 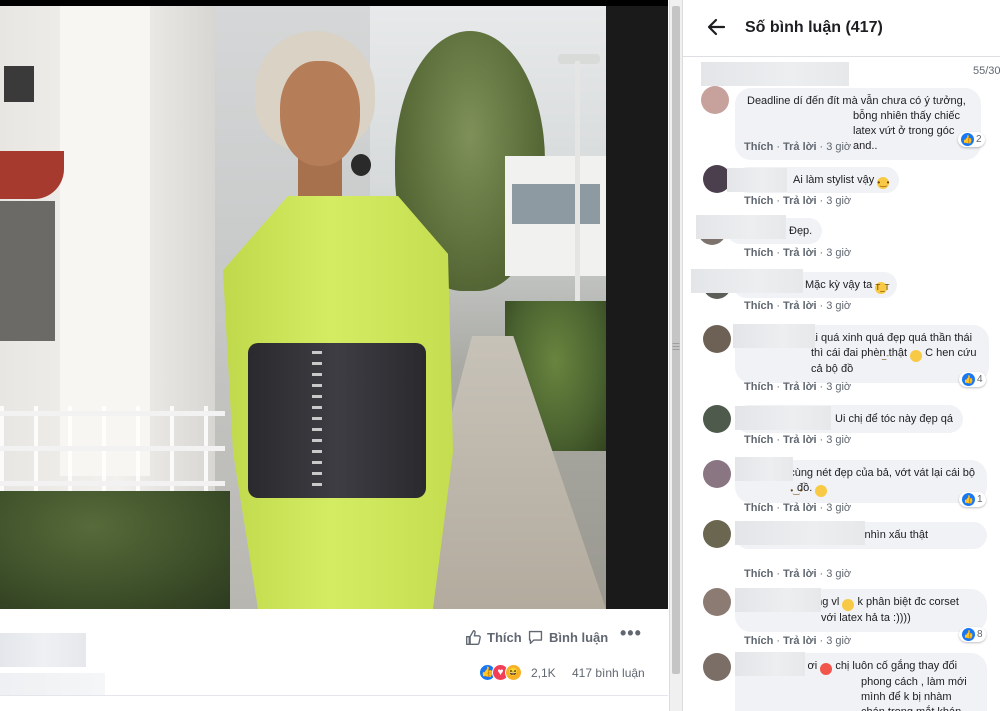 What do you see at coordinates (839, 285) in the screenshot?
I see `comment-text: Mặc kỳ vậy ta` at bounding box center [839, 285].